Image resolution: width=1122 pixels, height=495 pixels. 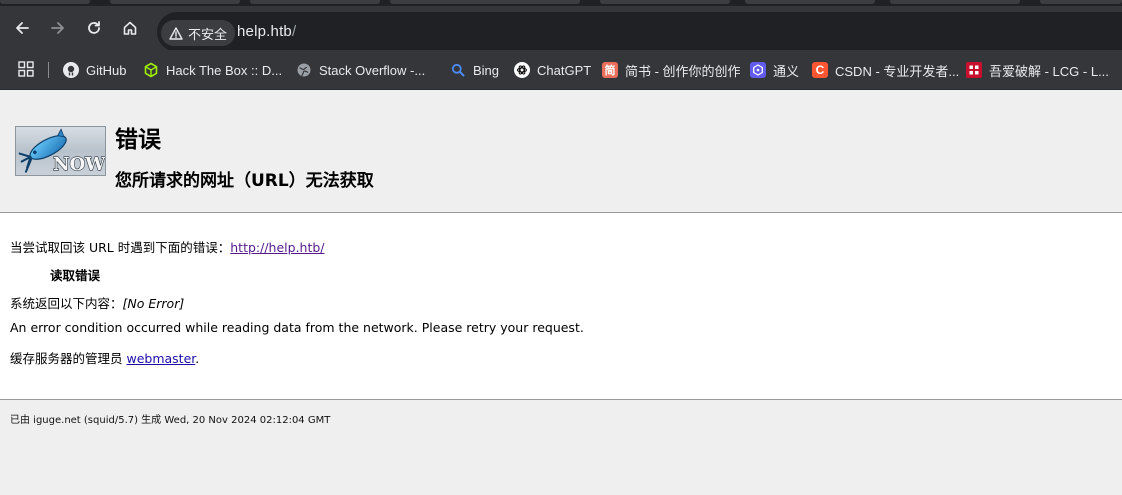 I want to click on reload-icon, so click(x=94, y=27).